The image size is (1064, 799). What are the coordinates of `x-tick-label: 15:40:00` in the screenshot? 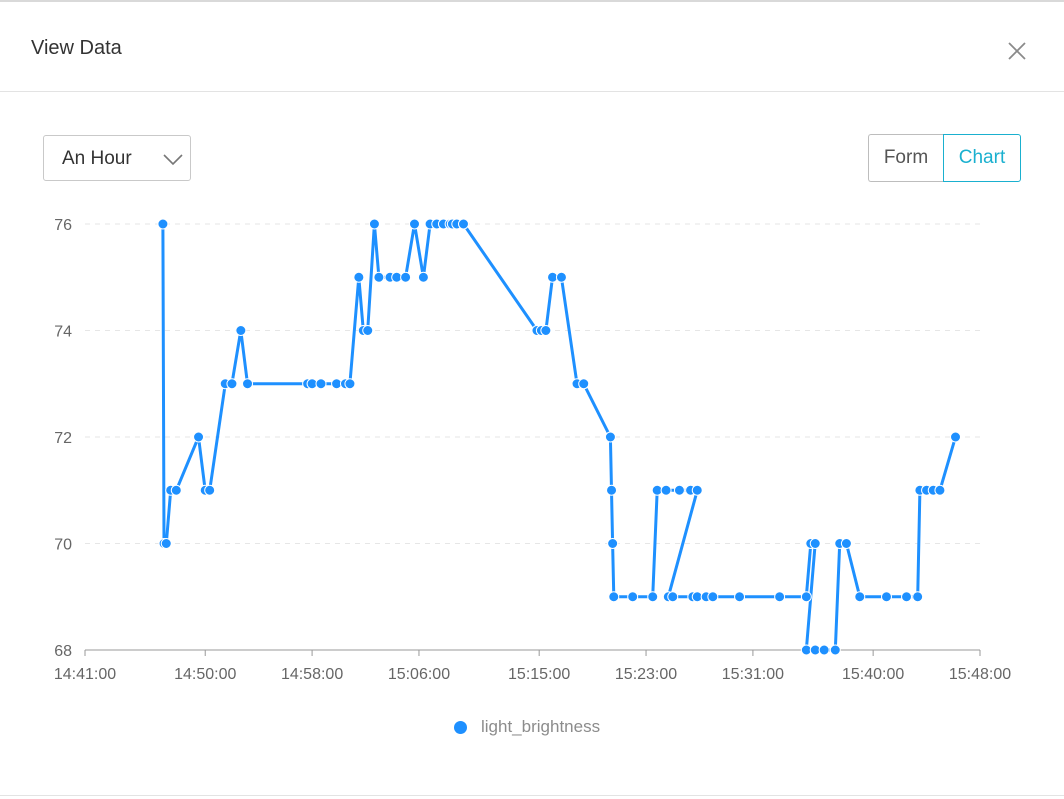 It's located at (873, 674).